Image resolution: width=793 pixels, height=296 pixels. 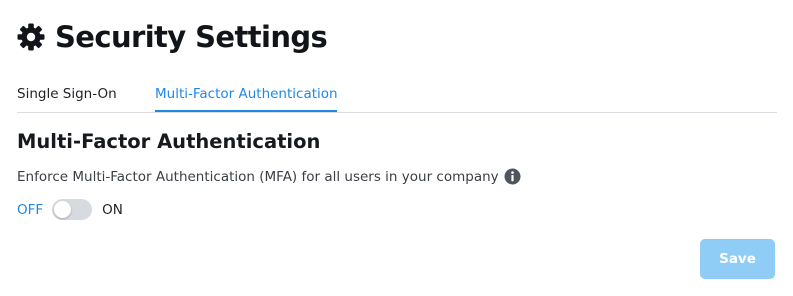 I want to click on toggle-on-label: ON, so click(x=112, y=209).